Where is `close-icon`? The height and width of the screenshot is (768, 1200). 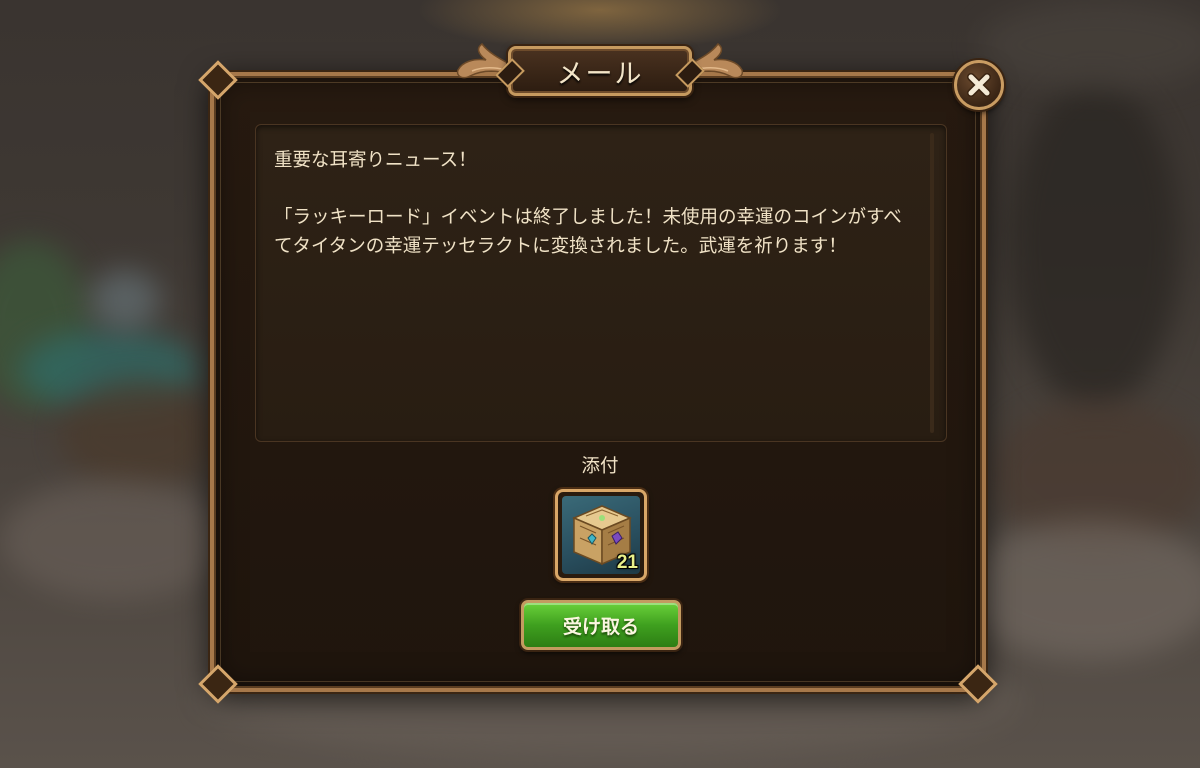 close-icon is located at coordinates (979, 85).